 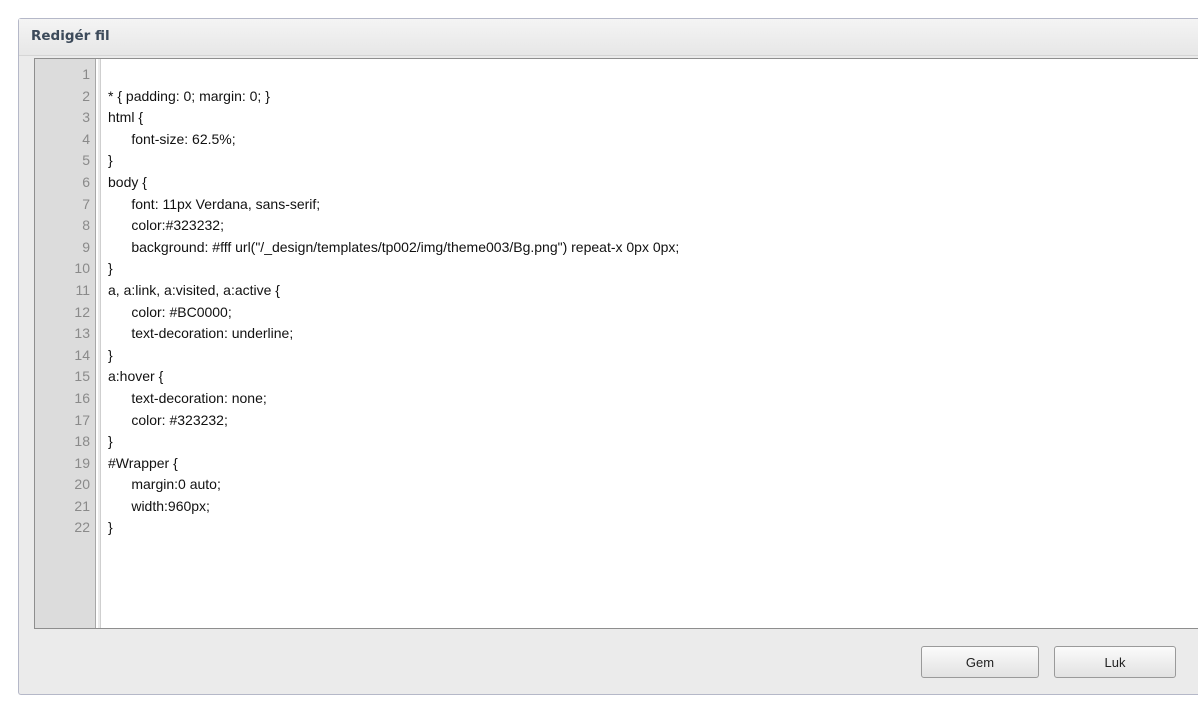 What do you see at coordinates (82, 311) in the screenshot?
I see `line-number: 12` at bounding box center [82, 311].